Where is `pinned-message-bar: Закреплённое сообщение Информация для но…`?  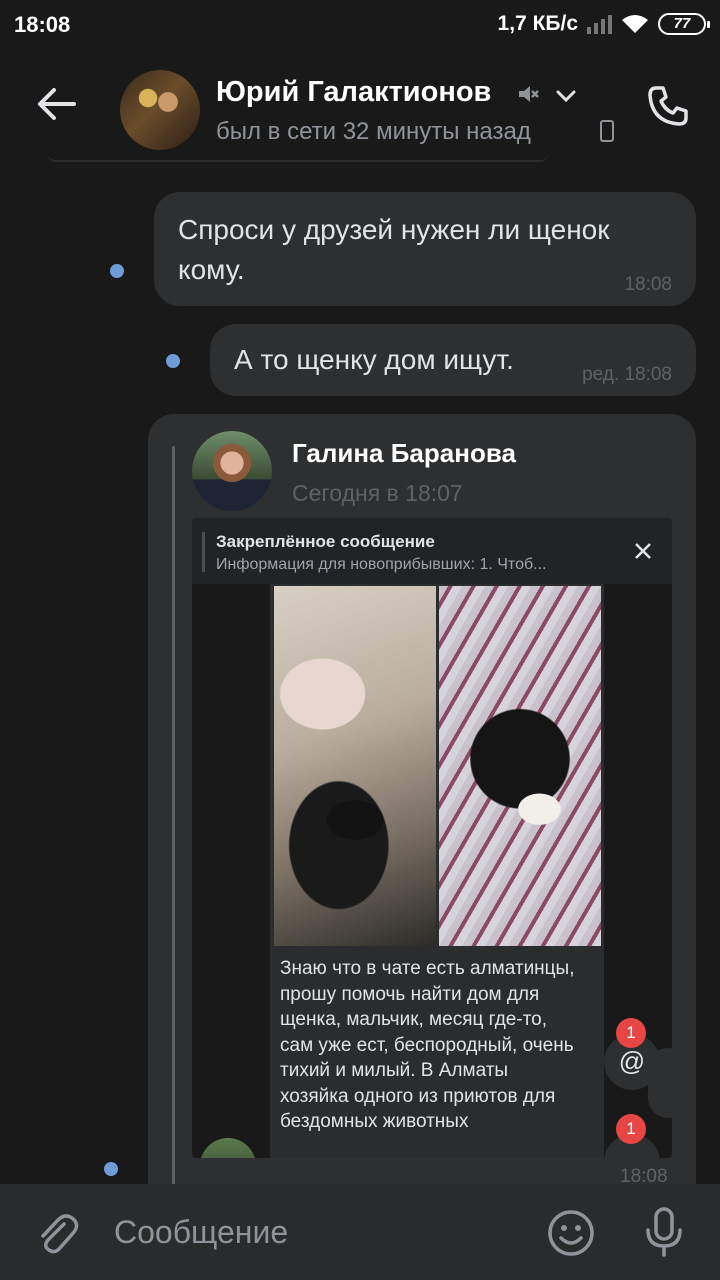
pinned-message-bar: Закреплённое сообщение Информация для но… is located at coordinates (432, 551).